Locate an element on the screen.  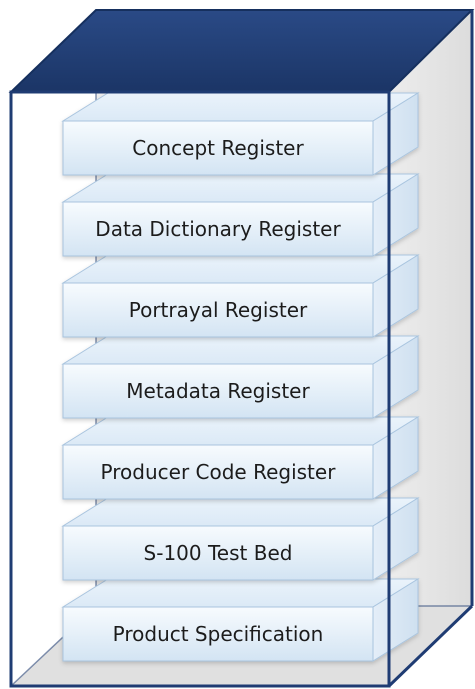
register-layer-label: Metadata Register is located at coordinates (218, 391).